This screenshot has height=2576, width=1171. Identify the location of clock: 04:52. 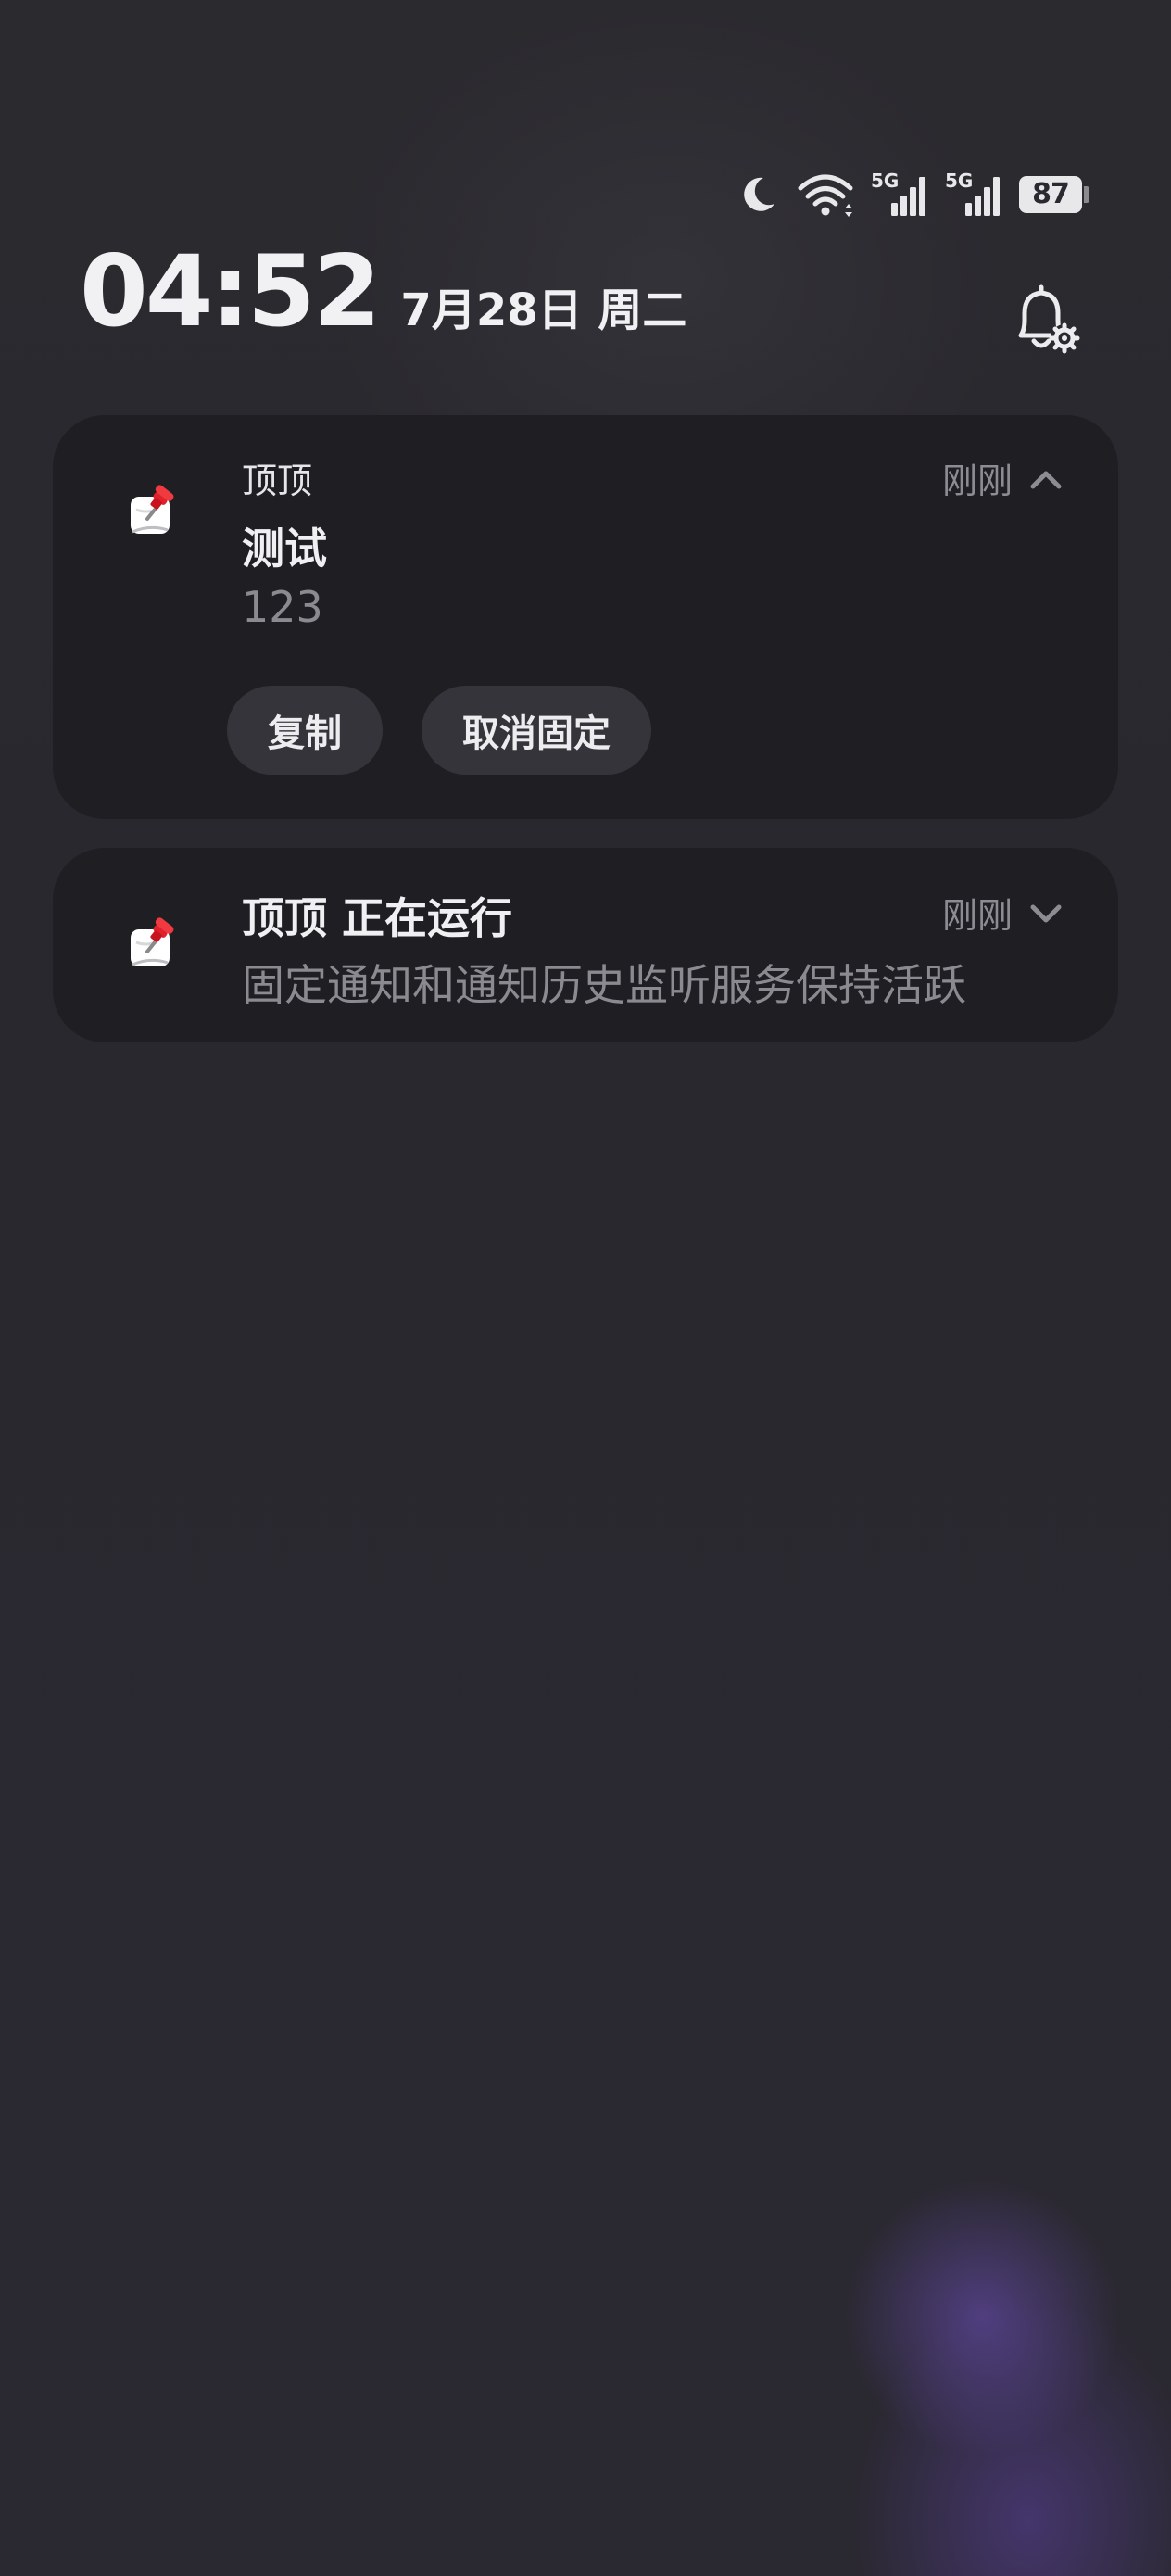
(231, 292).